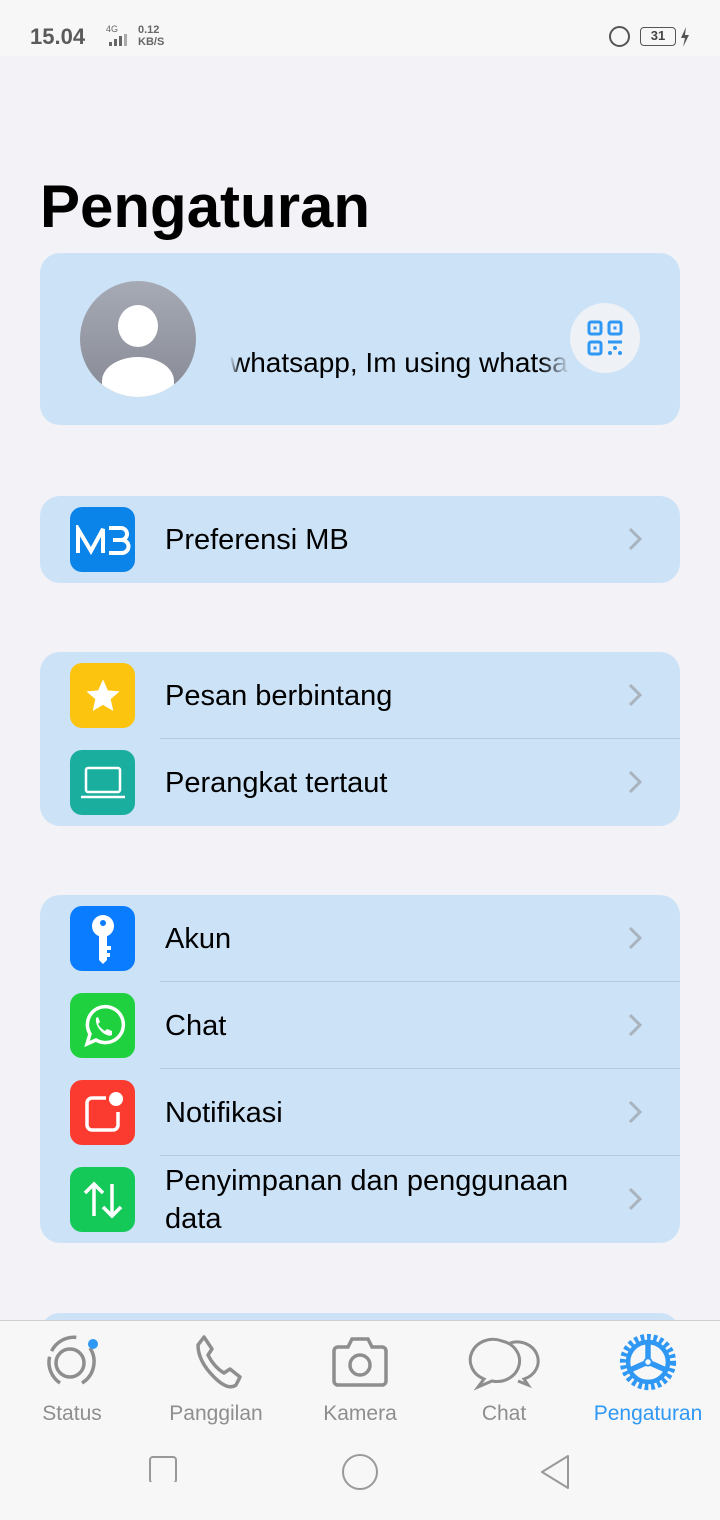 Image resolution: width=720 pixels, height=1520 pixels. I want to click on settings-group-mb: Preferensi MB, so click(360, 539).